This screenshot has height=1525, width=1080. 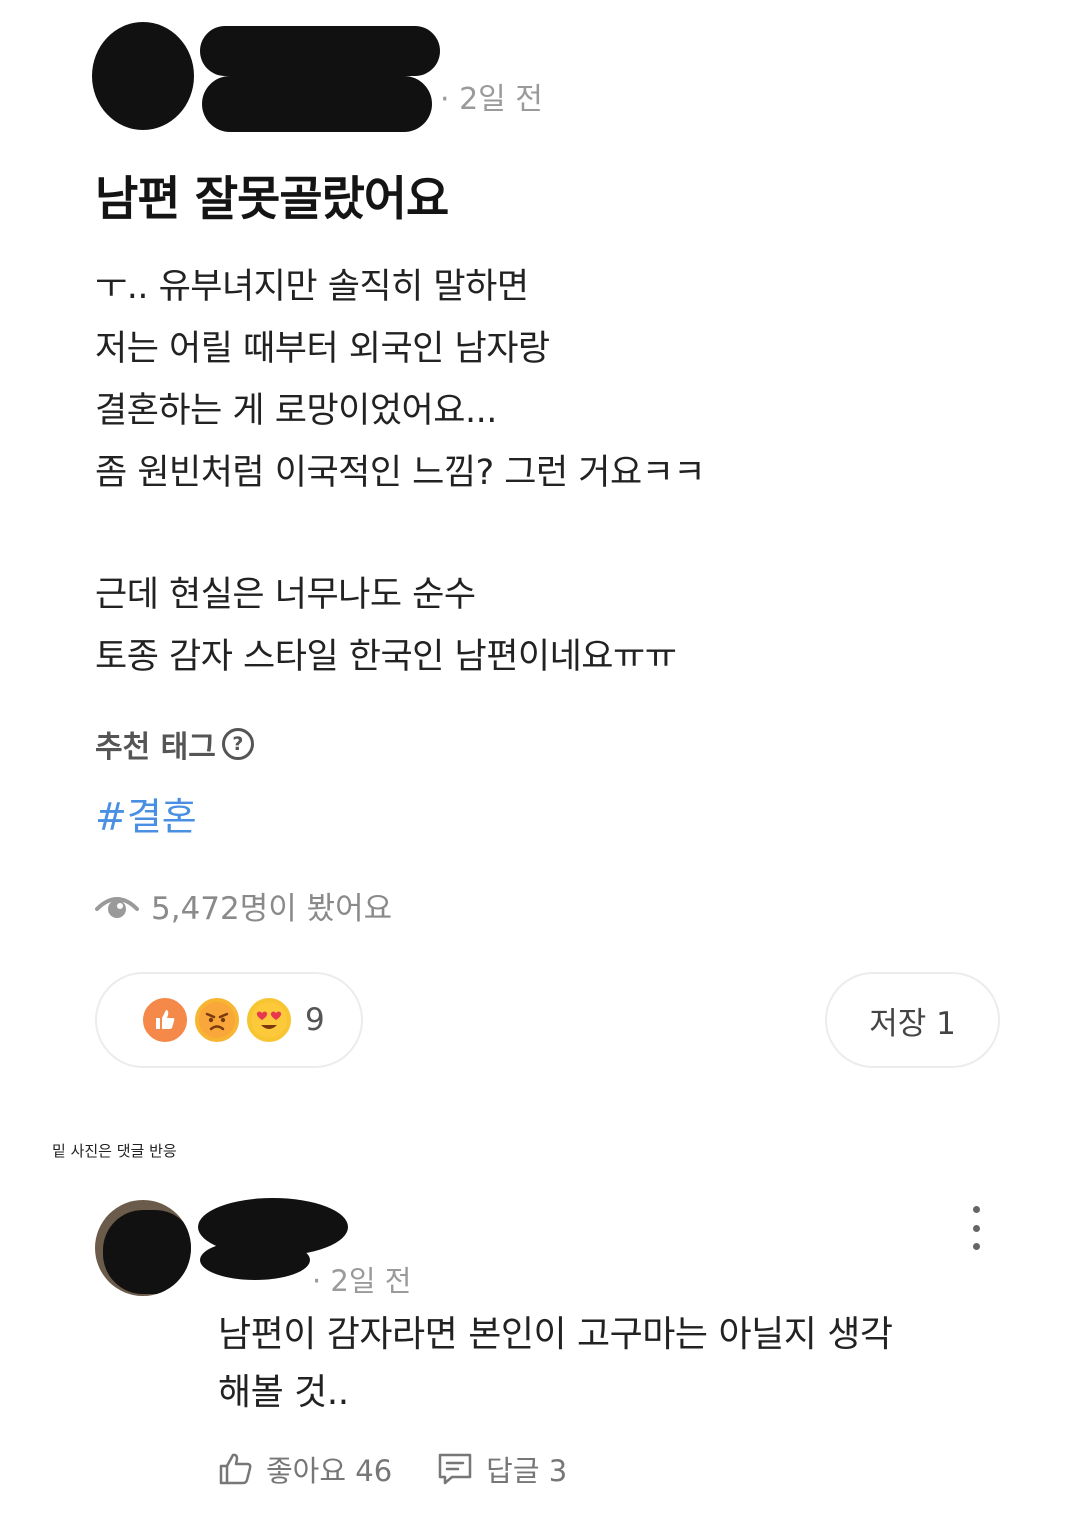 I want to click on author-avatar-redaction, so click(x=143, y=76).